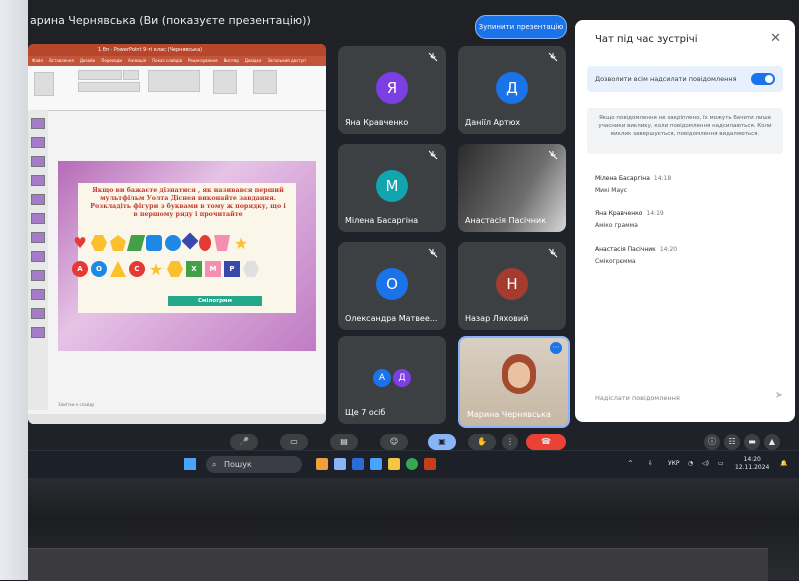  What do you see at coordinates (622, 178) in the screenshot?
I see `message-author: Мілена Басаргіна` at bounding box center [622, 178].